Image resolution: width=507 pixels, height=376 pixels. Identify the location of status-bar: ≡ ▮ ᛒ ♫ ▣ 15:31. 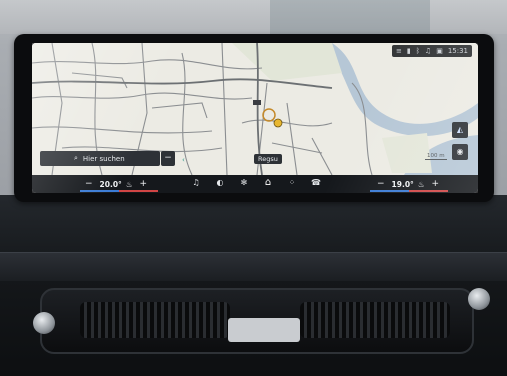
(431, 51).